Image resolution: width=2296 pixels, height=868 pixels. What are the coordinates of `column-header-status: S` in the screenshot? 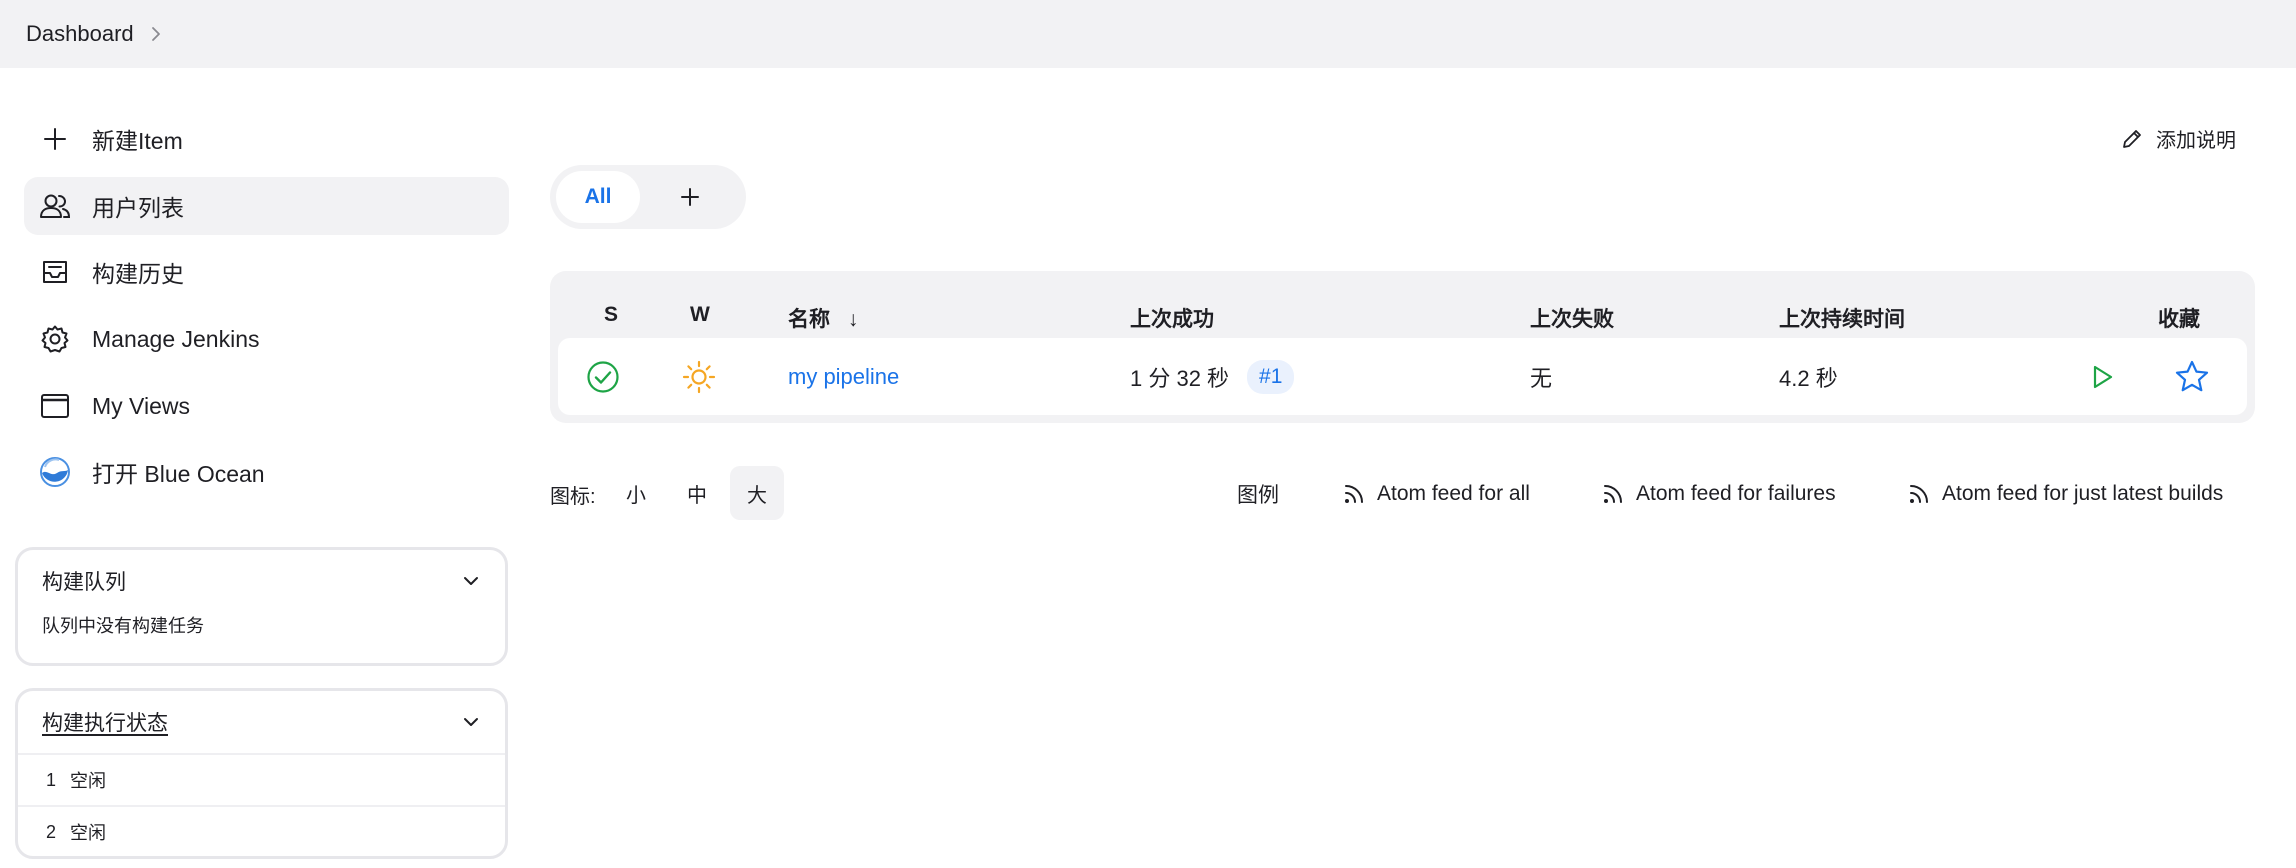 It's located at (611, 315).